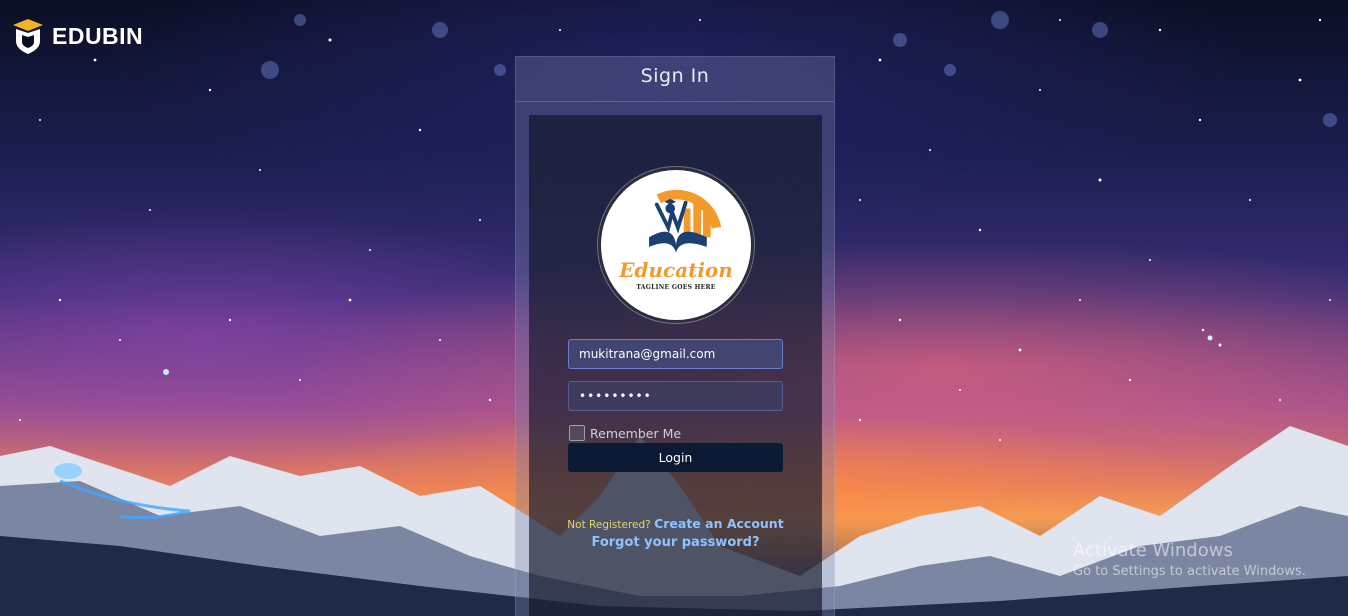 This screenshot has height=616, width=1348. What do you see at coordinates (676, 270) in the screenshot?
I see `logo-main-text: Education` at bounding box center [676, 270].